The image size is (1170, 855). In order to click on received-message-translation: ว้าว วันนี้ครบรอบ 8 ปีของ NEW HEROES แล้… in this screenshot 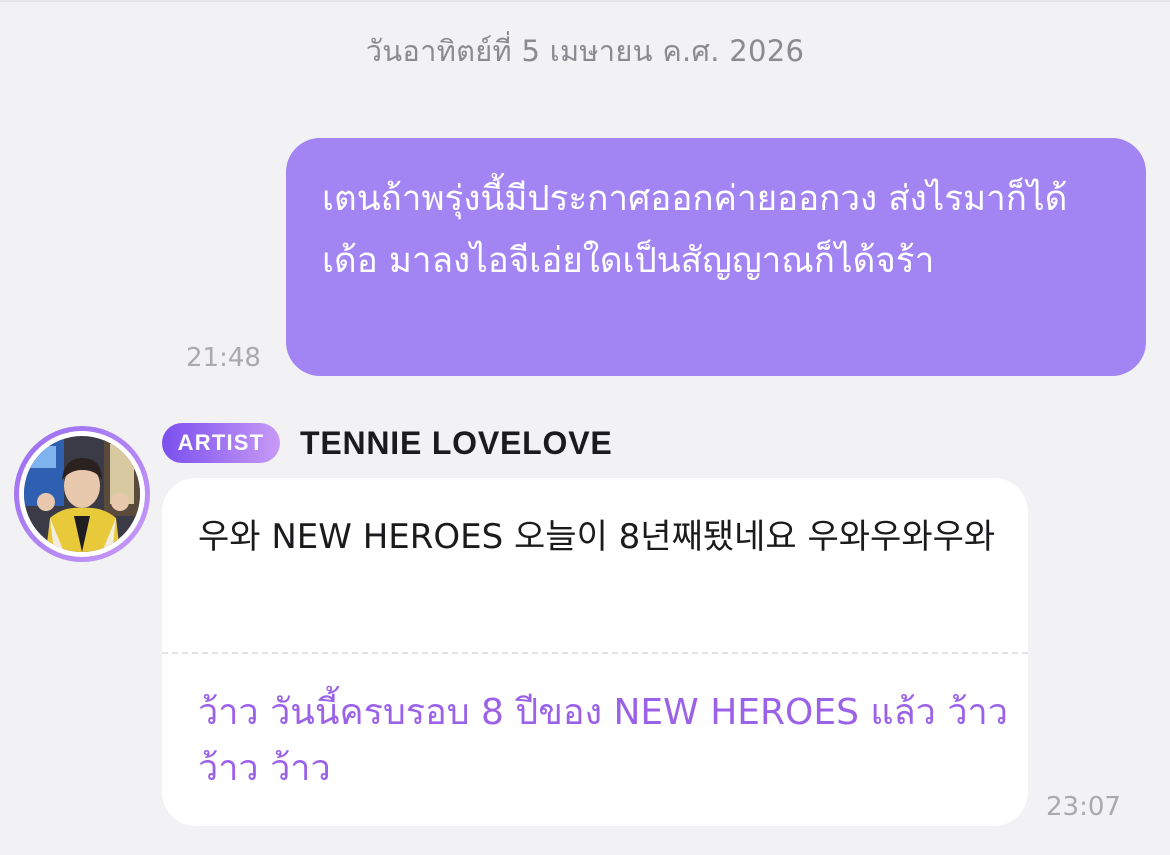, I will do `click(603, 740)`.